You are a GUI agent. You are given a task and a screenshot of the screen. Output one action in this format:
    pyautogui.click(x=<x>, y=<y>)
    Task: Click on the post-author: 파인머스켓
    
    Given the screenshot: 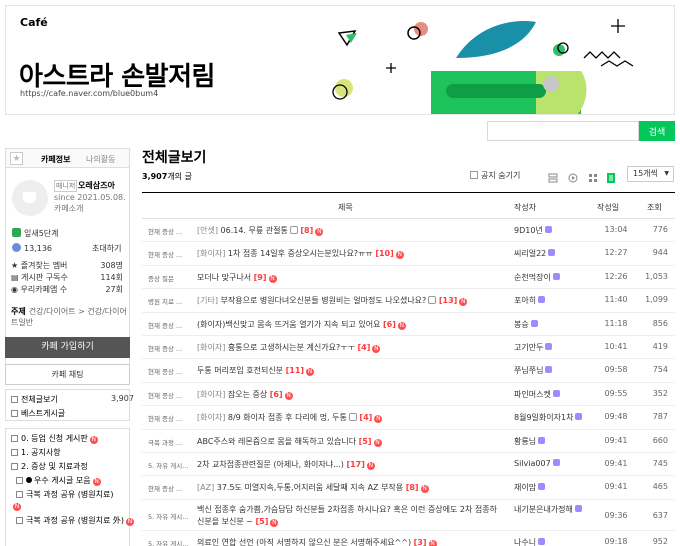 What is the action you would take?
    pyautogui.click(x=551, y=394)
    